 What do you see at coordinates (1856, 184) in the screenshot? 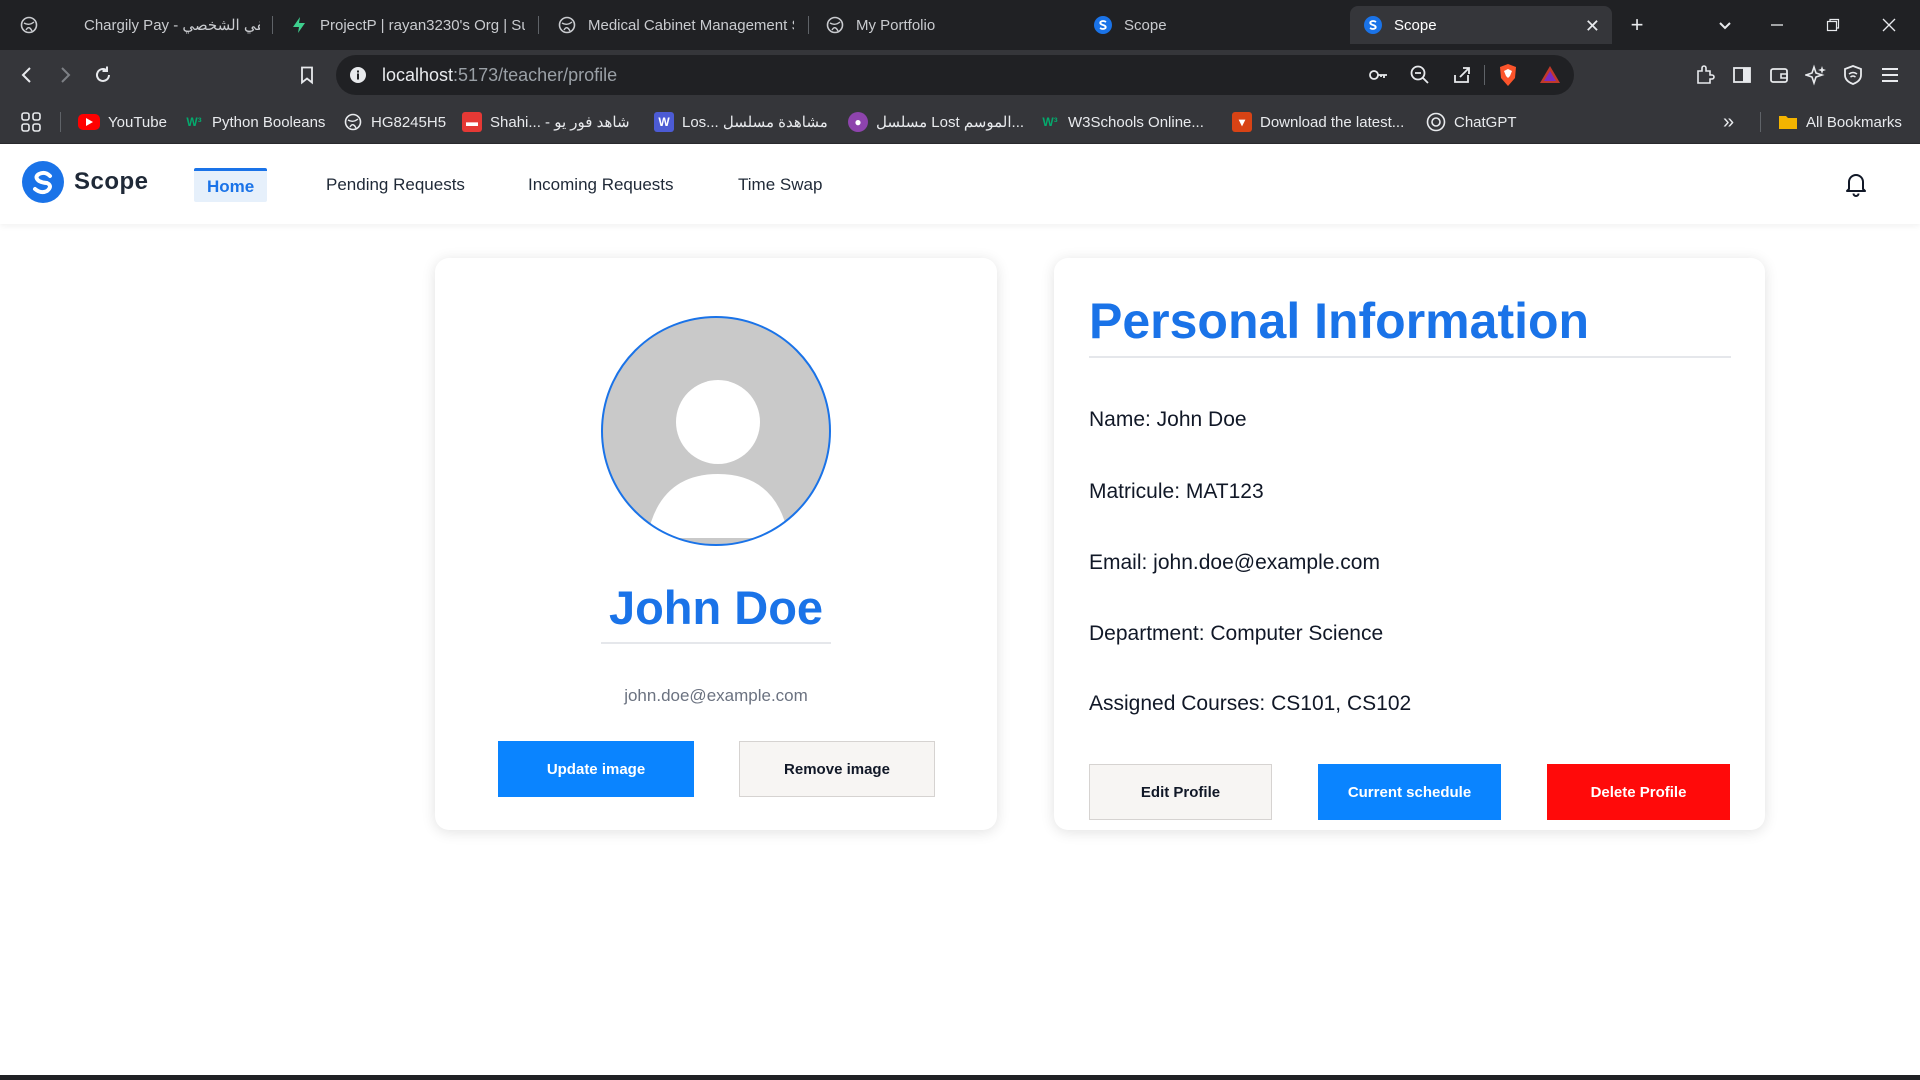
I see `notification-bell-icon` at bounding box center [1856, 184].